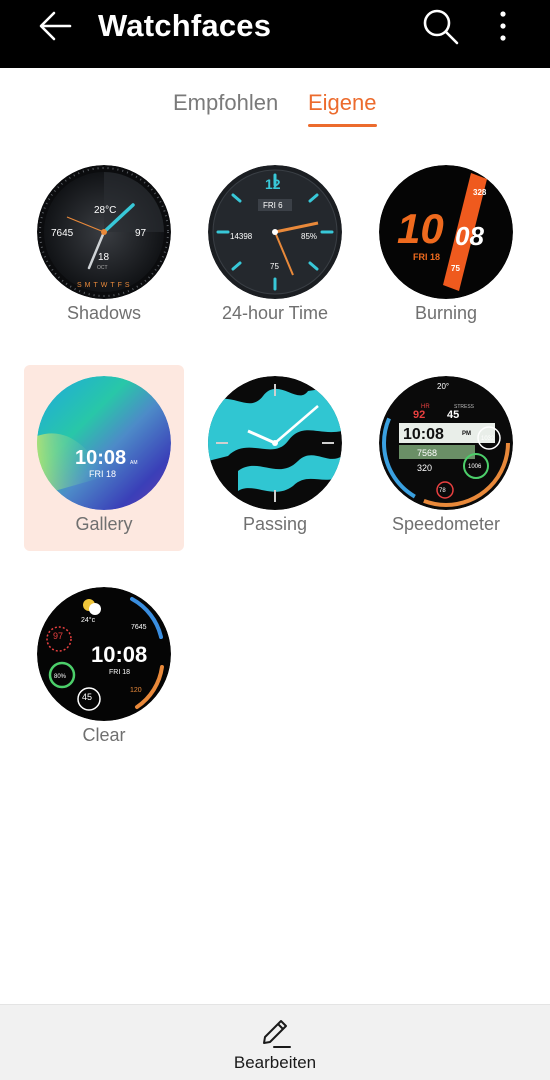  What do you see at coordinates (466, 434) in the screenshot?
I see `pm-text: PM` at bounding box center [466, 434].